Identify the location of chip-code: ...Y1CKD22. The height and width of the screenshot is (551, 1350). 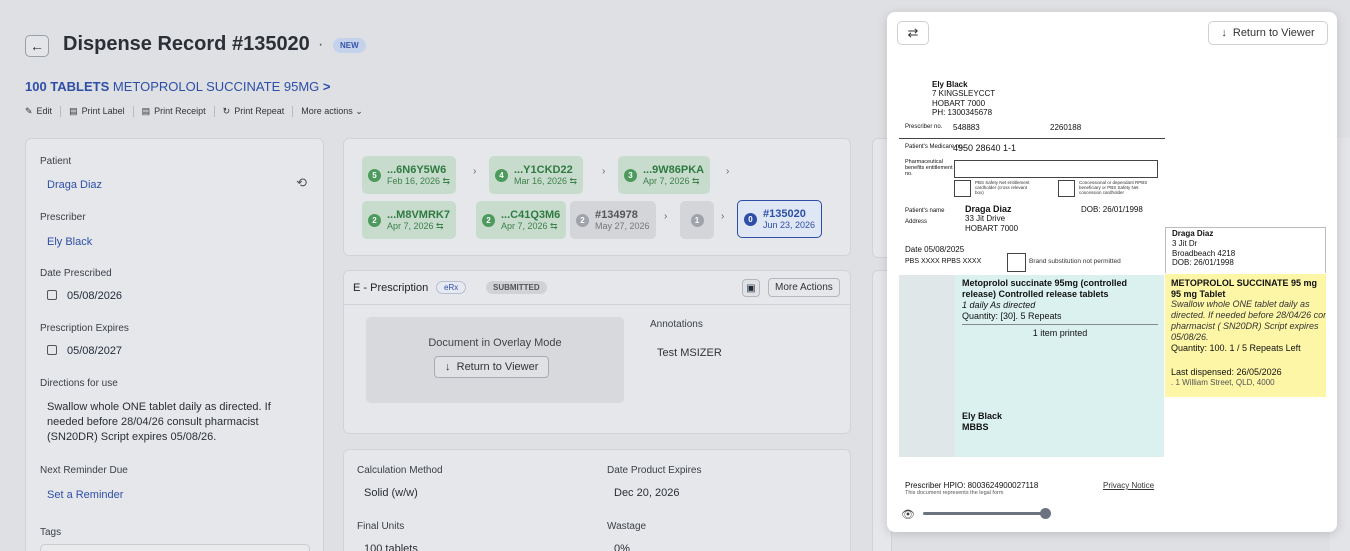
(543, 169).